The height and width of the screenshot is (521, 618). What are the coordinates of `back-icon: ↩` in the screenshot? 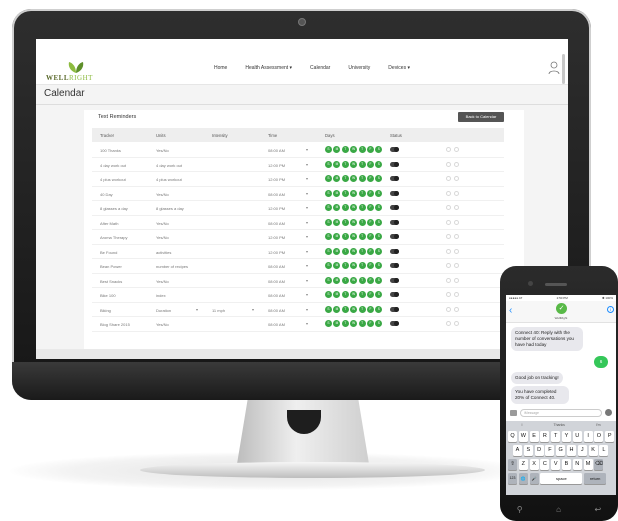 It's located at (598, 509).